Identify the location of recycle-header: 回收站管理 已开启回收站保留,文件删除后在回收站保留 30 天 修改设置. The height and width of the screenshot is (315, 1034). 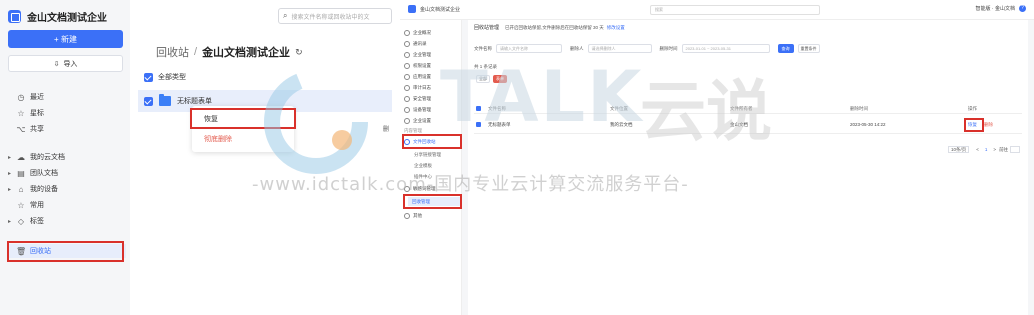
(549, 28).